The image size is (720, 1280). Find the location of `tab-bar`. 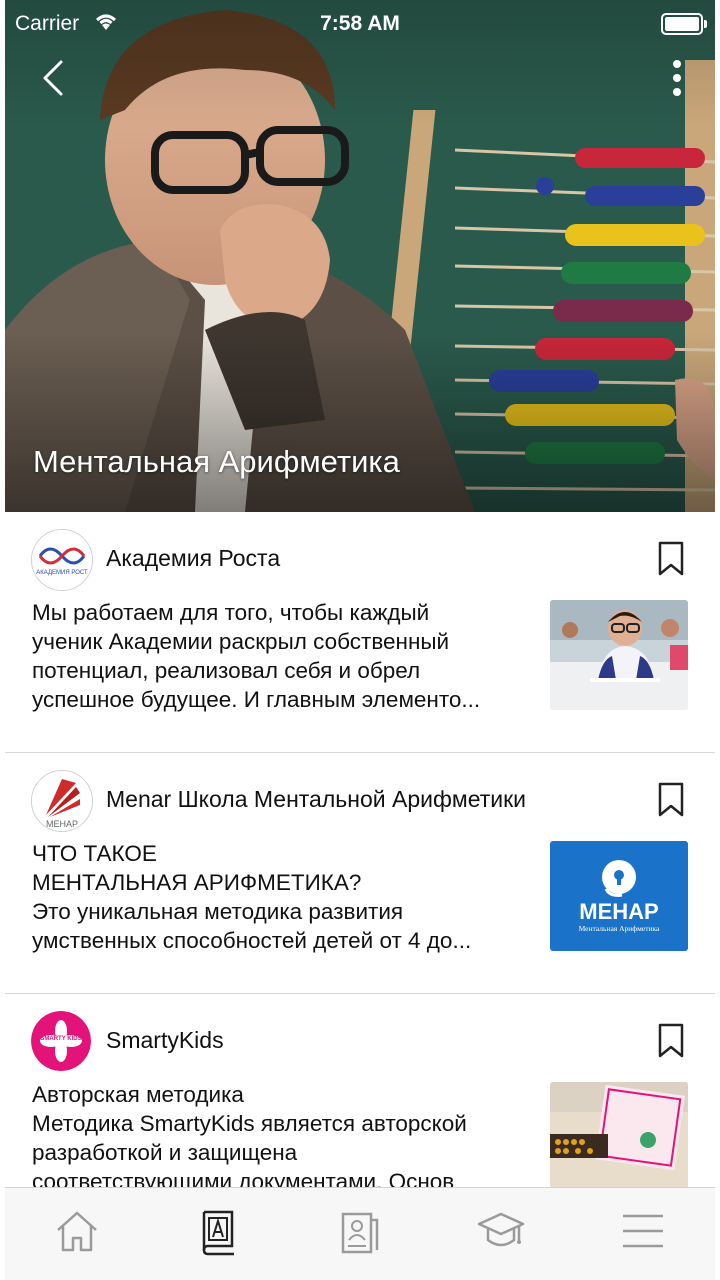

tab-bar is located at coordinates (360, 1233).